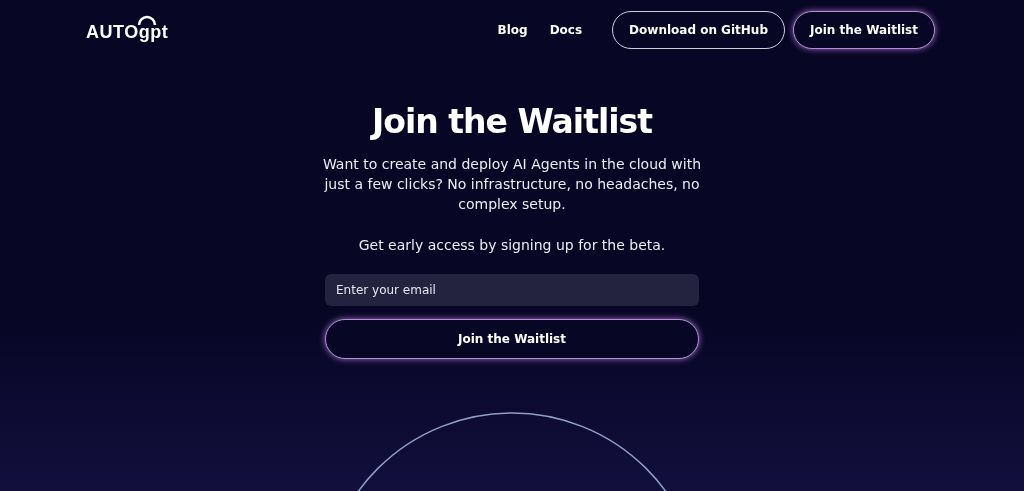 The width and height of the screenshot is (1024, 491). Describe the element at coordinates (512, 185) in the screenshot. I see `description: Want to create and deploy AI Agents in the cloud with just a few clicks? No infrastructure, no headaches, no complex setup.` at that location.